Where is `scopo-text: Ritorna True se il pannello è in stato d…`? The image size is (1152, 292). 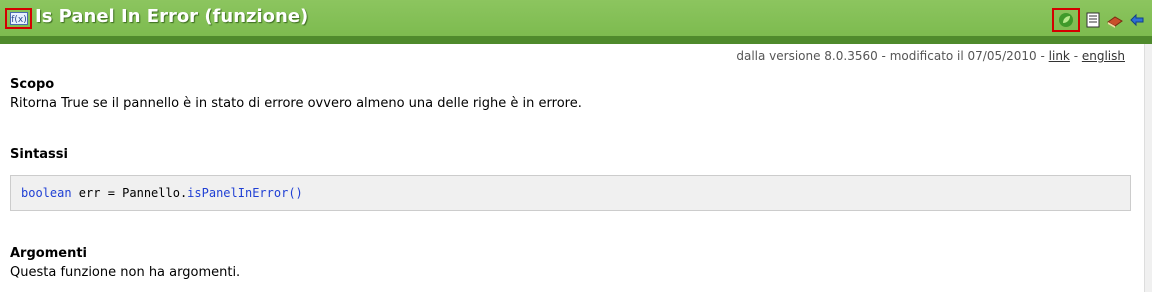
scopo-text: Ritorna True se il pannello è in stato d… is located at coordinates (296, 103).